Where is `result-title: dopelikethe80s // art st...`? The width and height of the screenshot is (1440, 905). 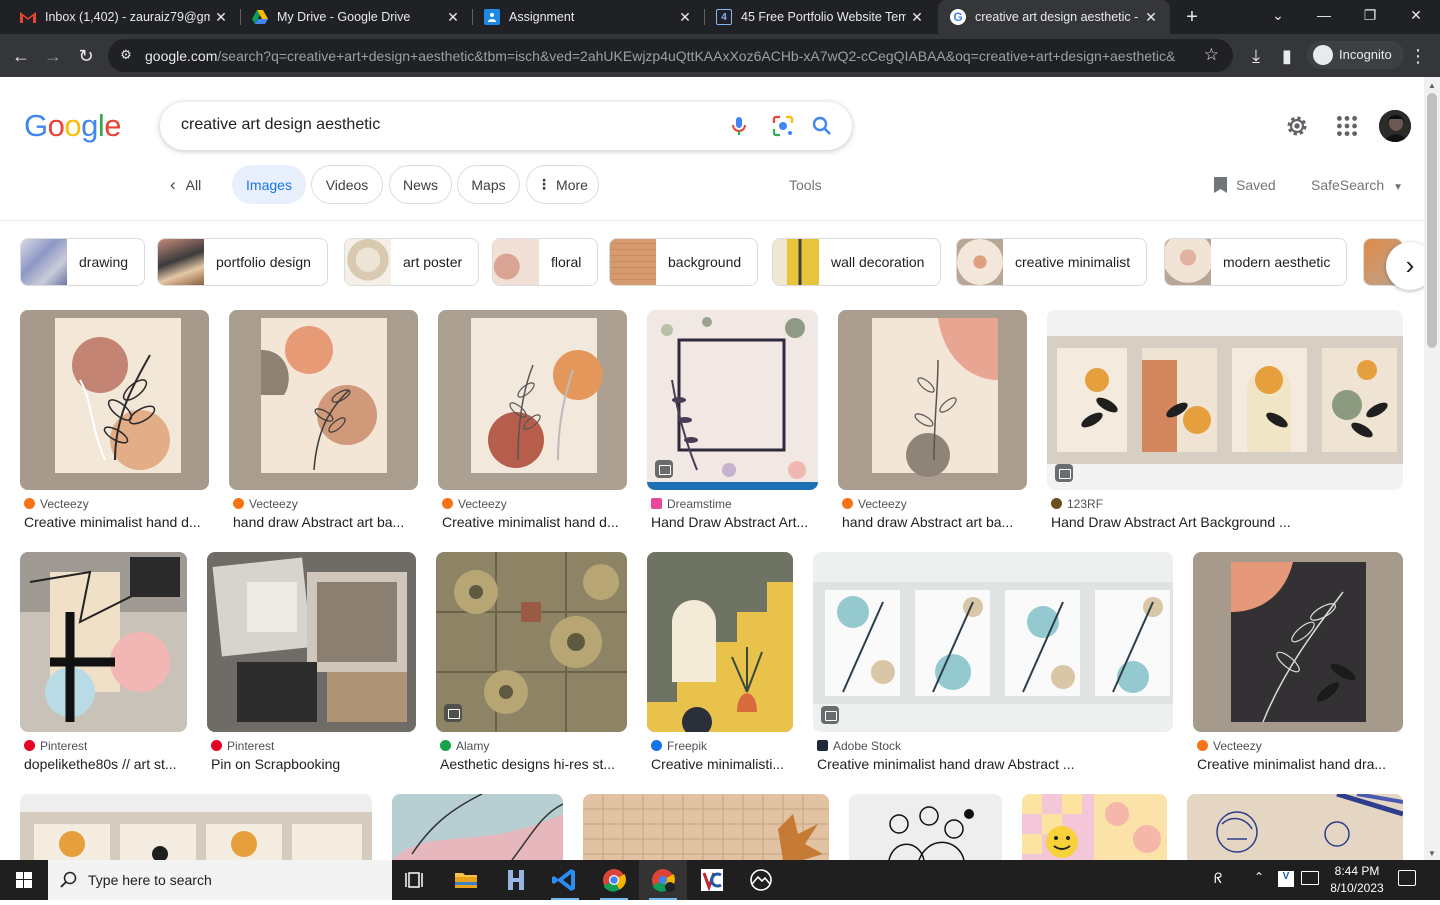
result-title: dopelikethe80s // art st... is located at coordinates (105, 764).